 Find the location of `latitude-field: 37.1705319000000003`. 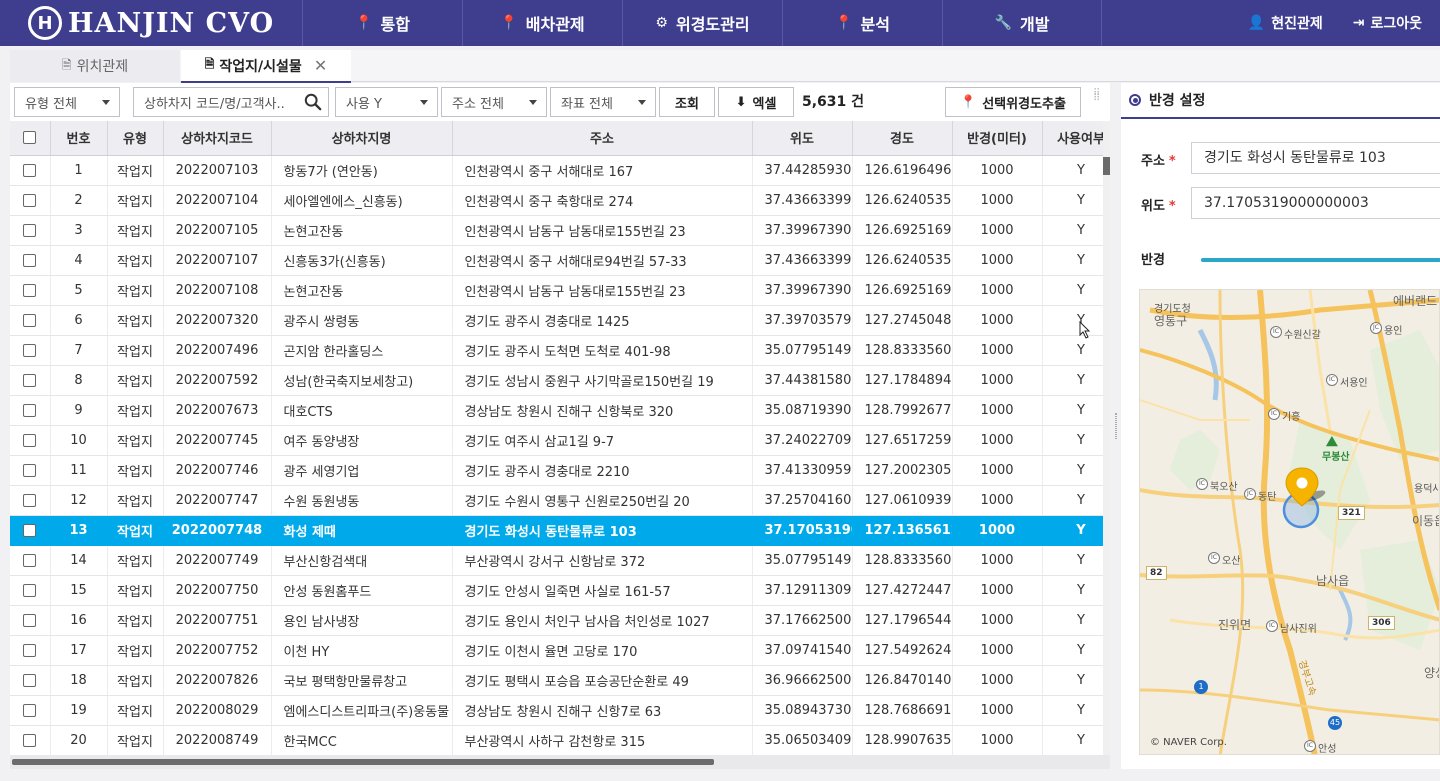

latitude-field: 37.1705319000000003 is located at coordinates (1315, 203).